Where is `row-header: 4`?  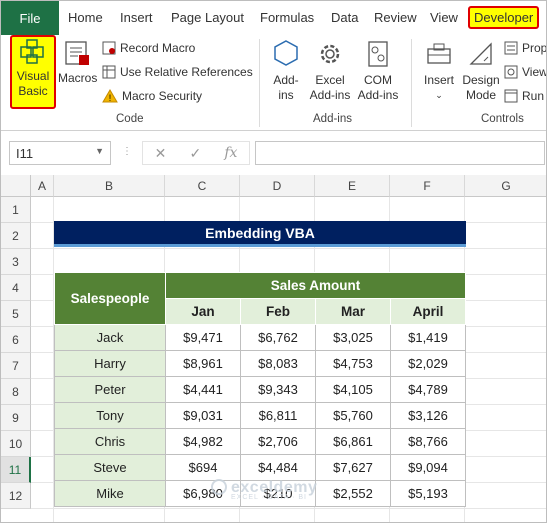
row-header: 4 is located at coordinates (16, 288).